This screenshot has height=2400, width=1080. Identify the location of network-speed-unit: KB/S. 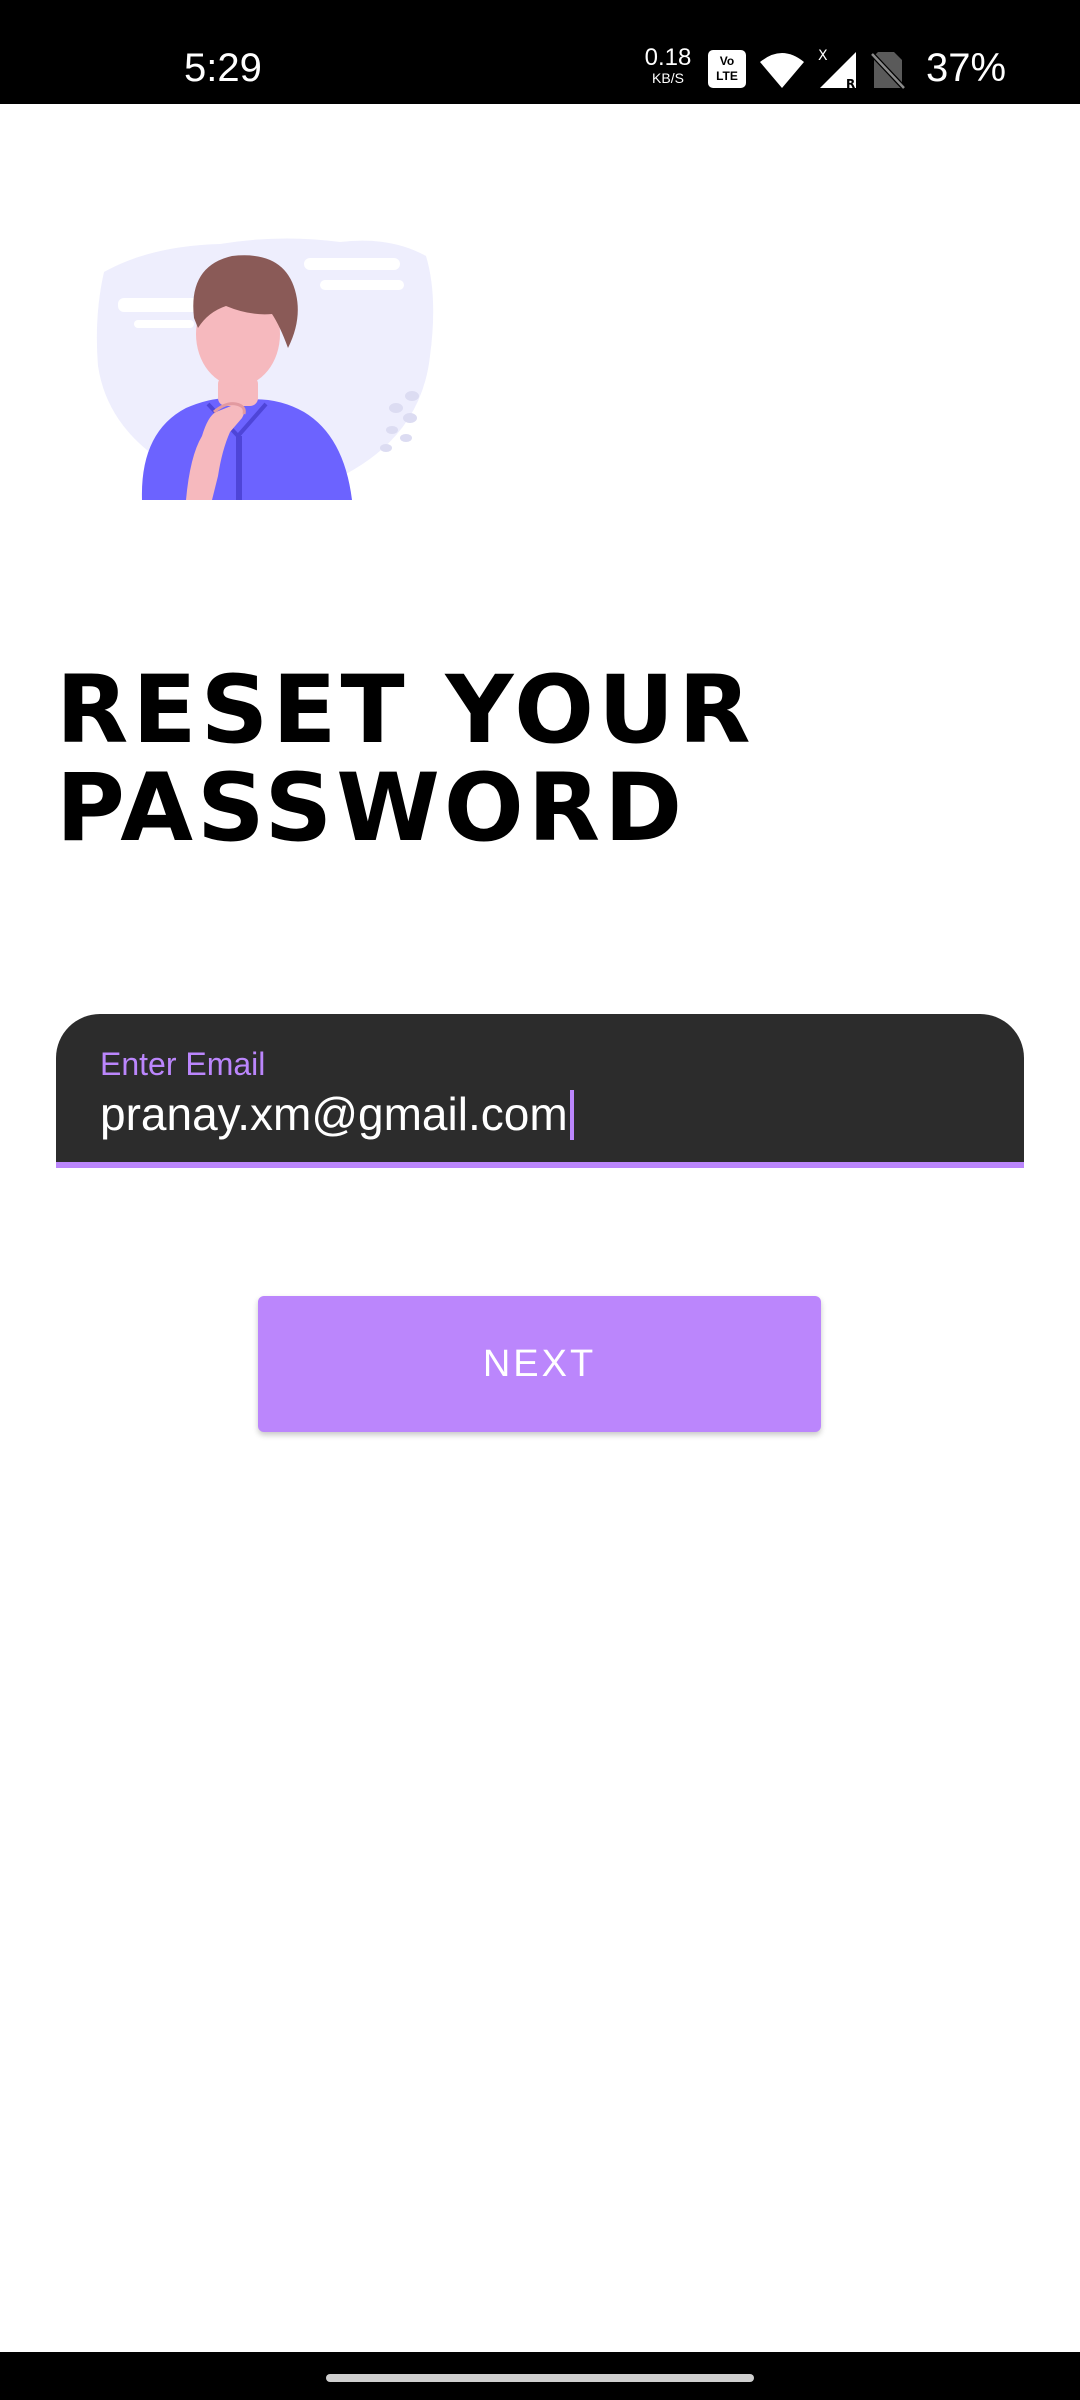
(668, 78).